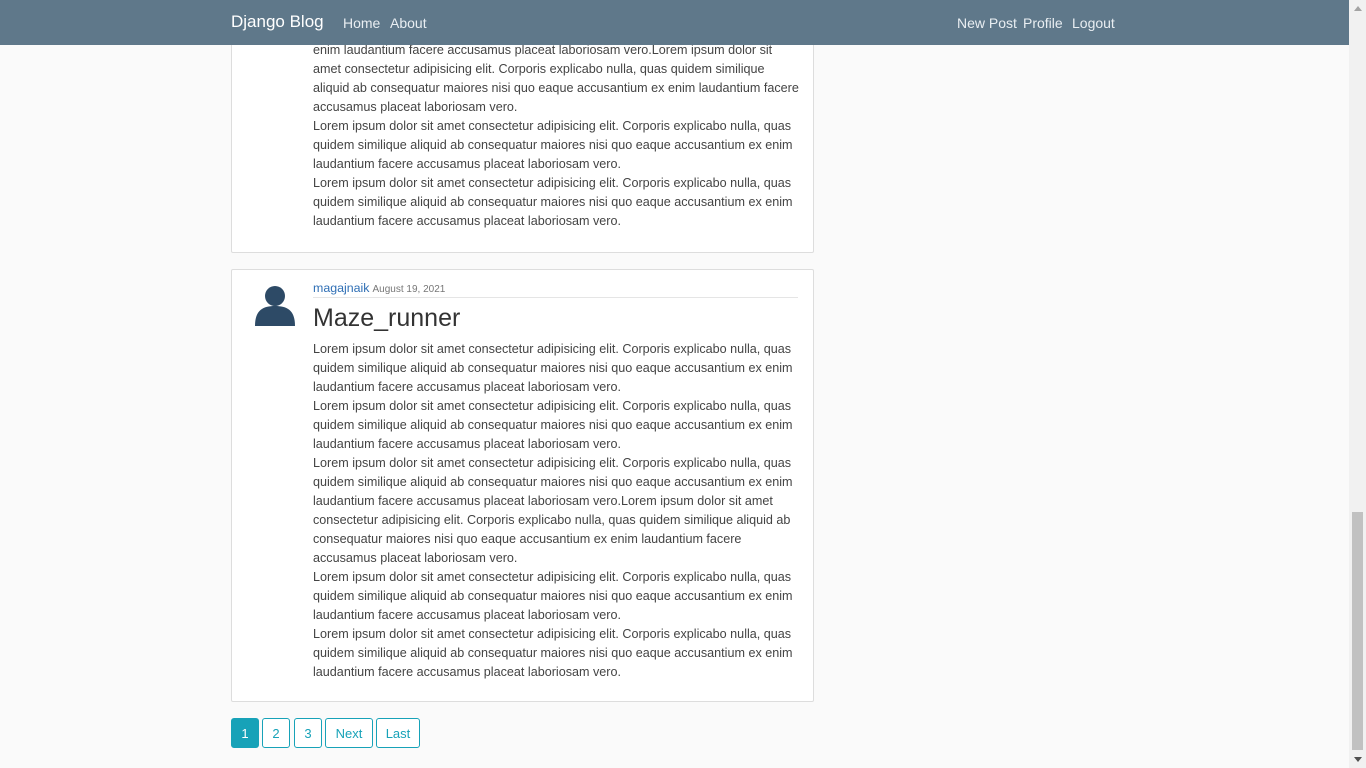 The image size is (1366, 768). What do you see at coordinates (1358, 759) in the screenshot?
I see `scroll-down-icon` at bounding box center [1358, 759].